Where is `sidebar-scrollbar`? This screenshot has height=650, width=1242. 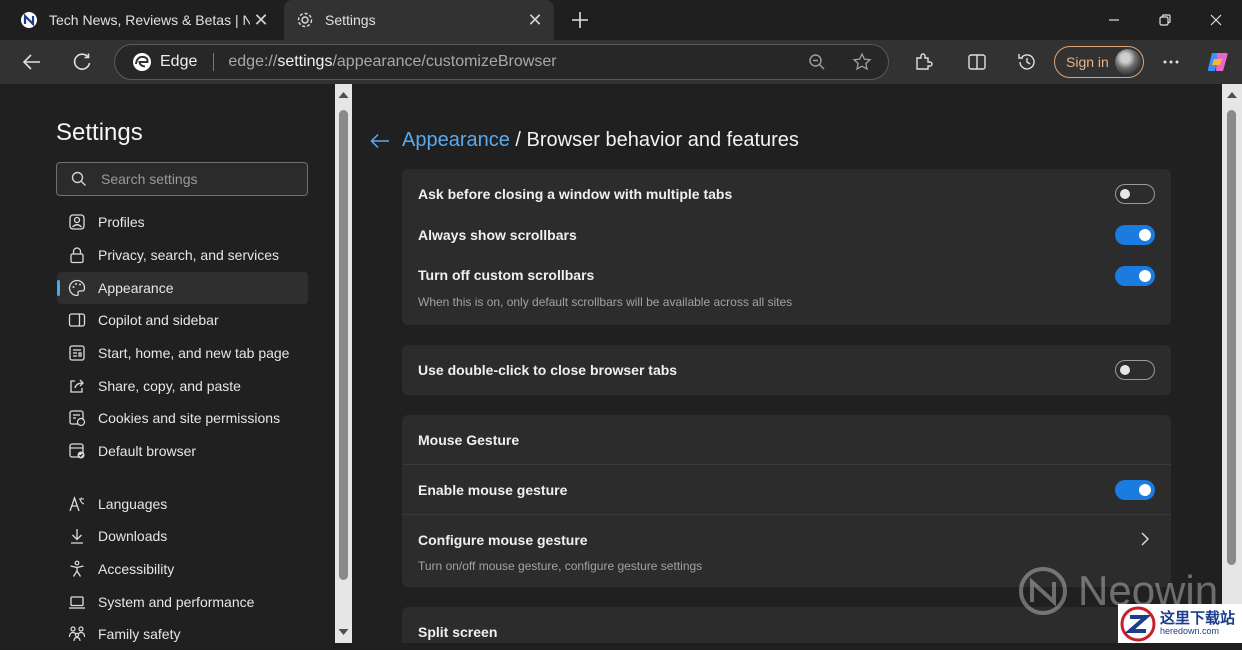
sidebar-scrollbar is located at coordinates (343, 363).